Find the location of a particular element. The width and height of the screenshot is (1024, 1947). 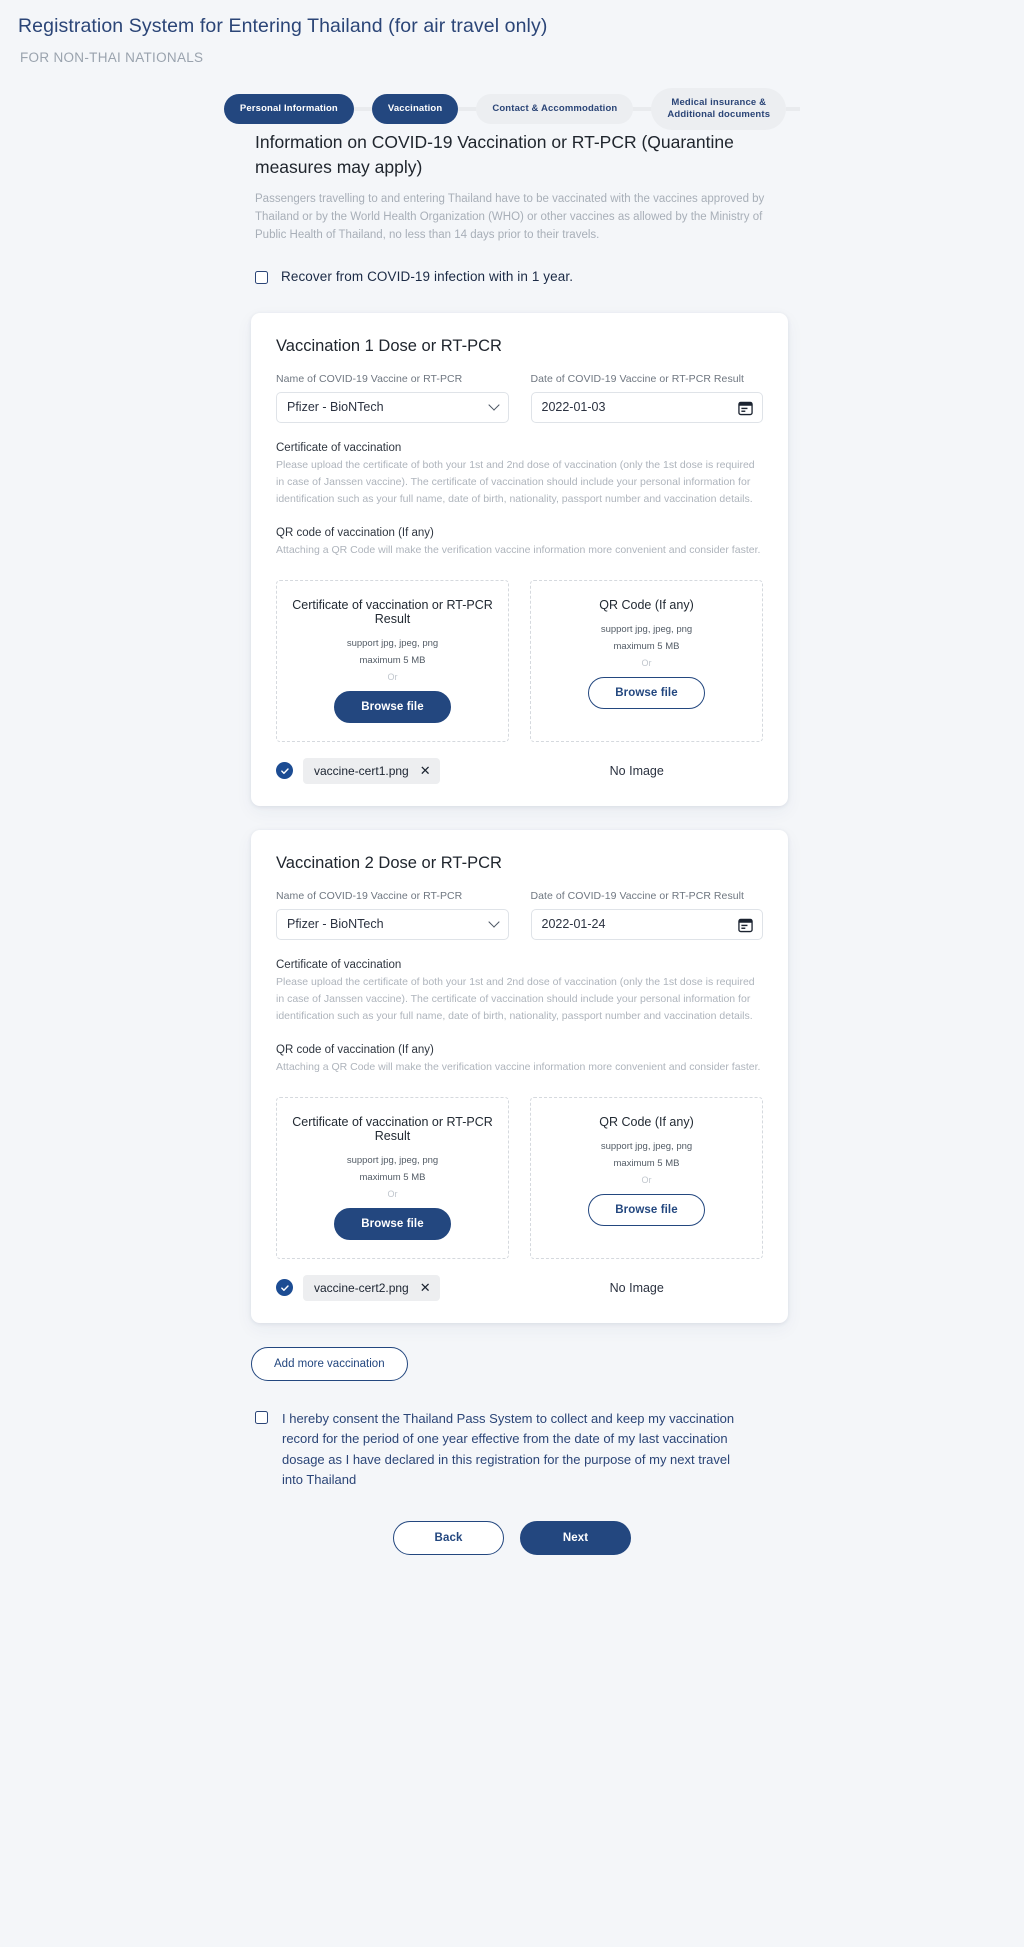

vaccine-name-value-1: Pfizer - BioNTech is located at coordinates (335, 406).